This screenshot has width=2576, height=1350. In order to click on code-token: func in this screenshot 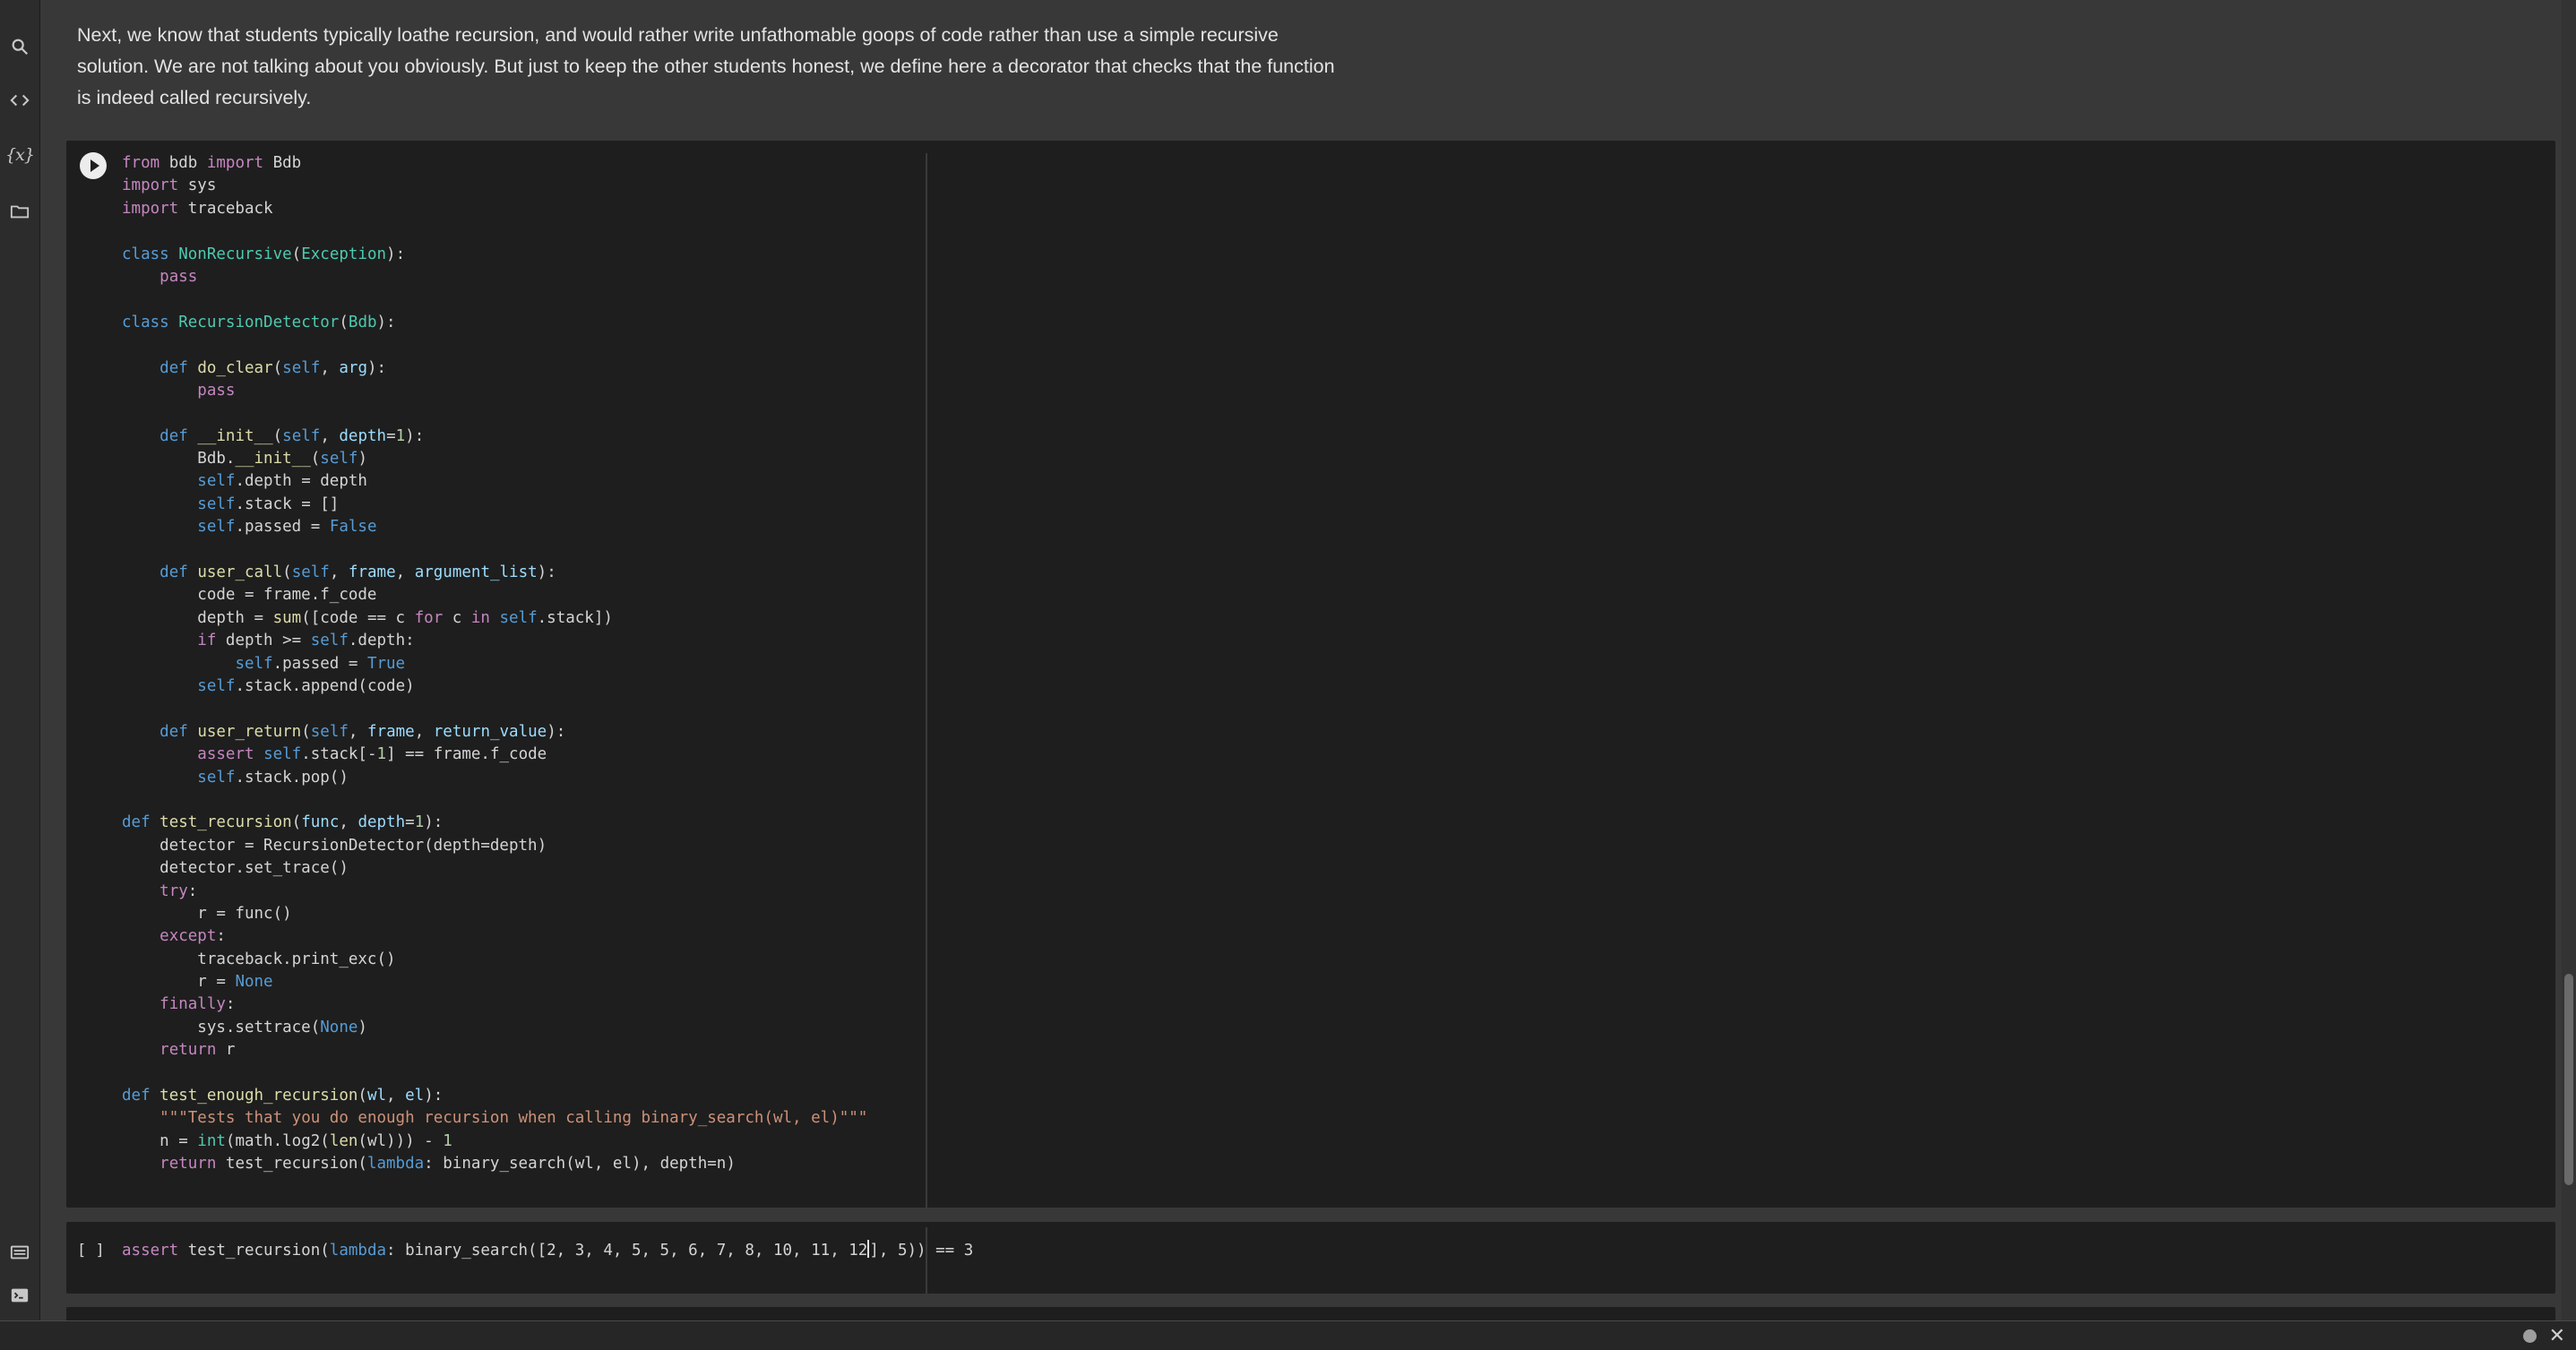, I will do `click(321, 822)`.